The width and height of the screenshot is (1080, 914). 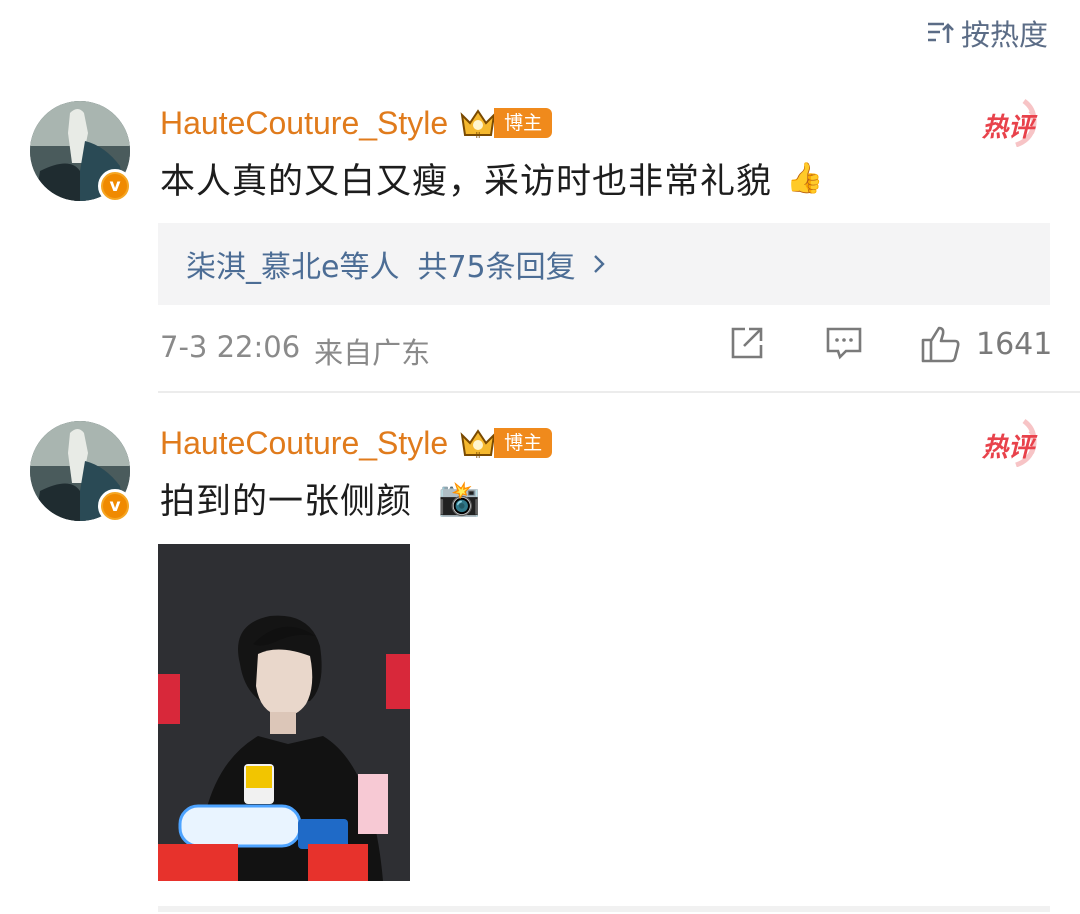 What do you see at coordinates (284, 712) in the screenshot?
I see `comment-photo` at bounding box center [284, 712].